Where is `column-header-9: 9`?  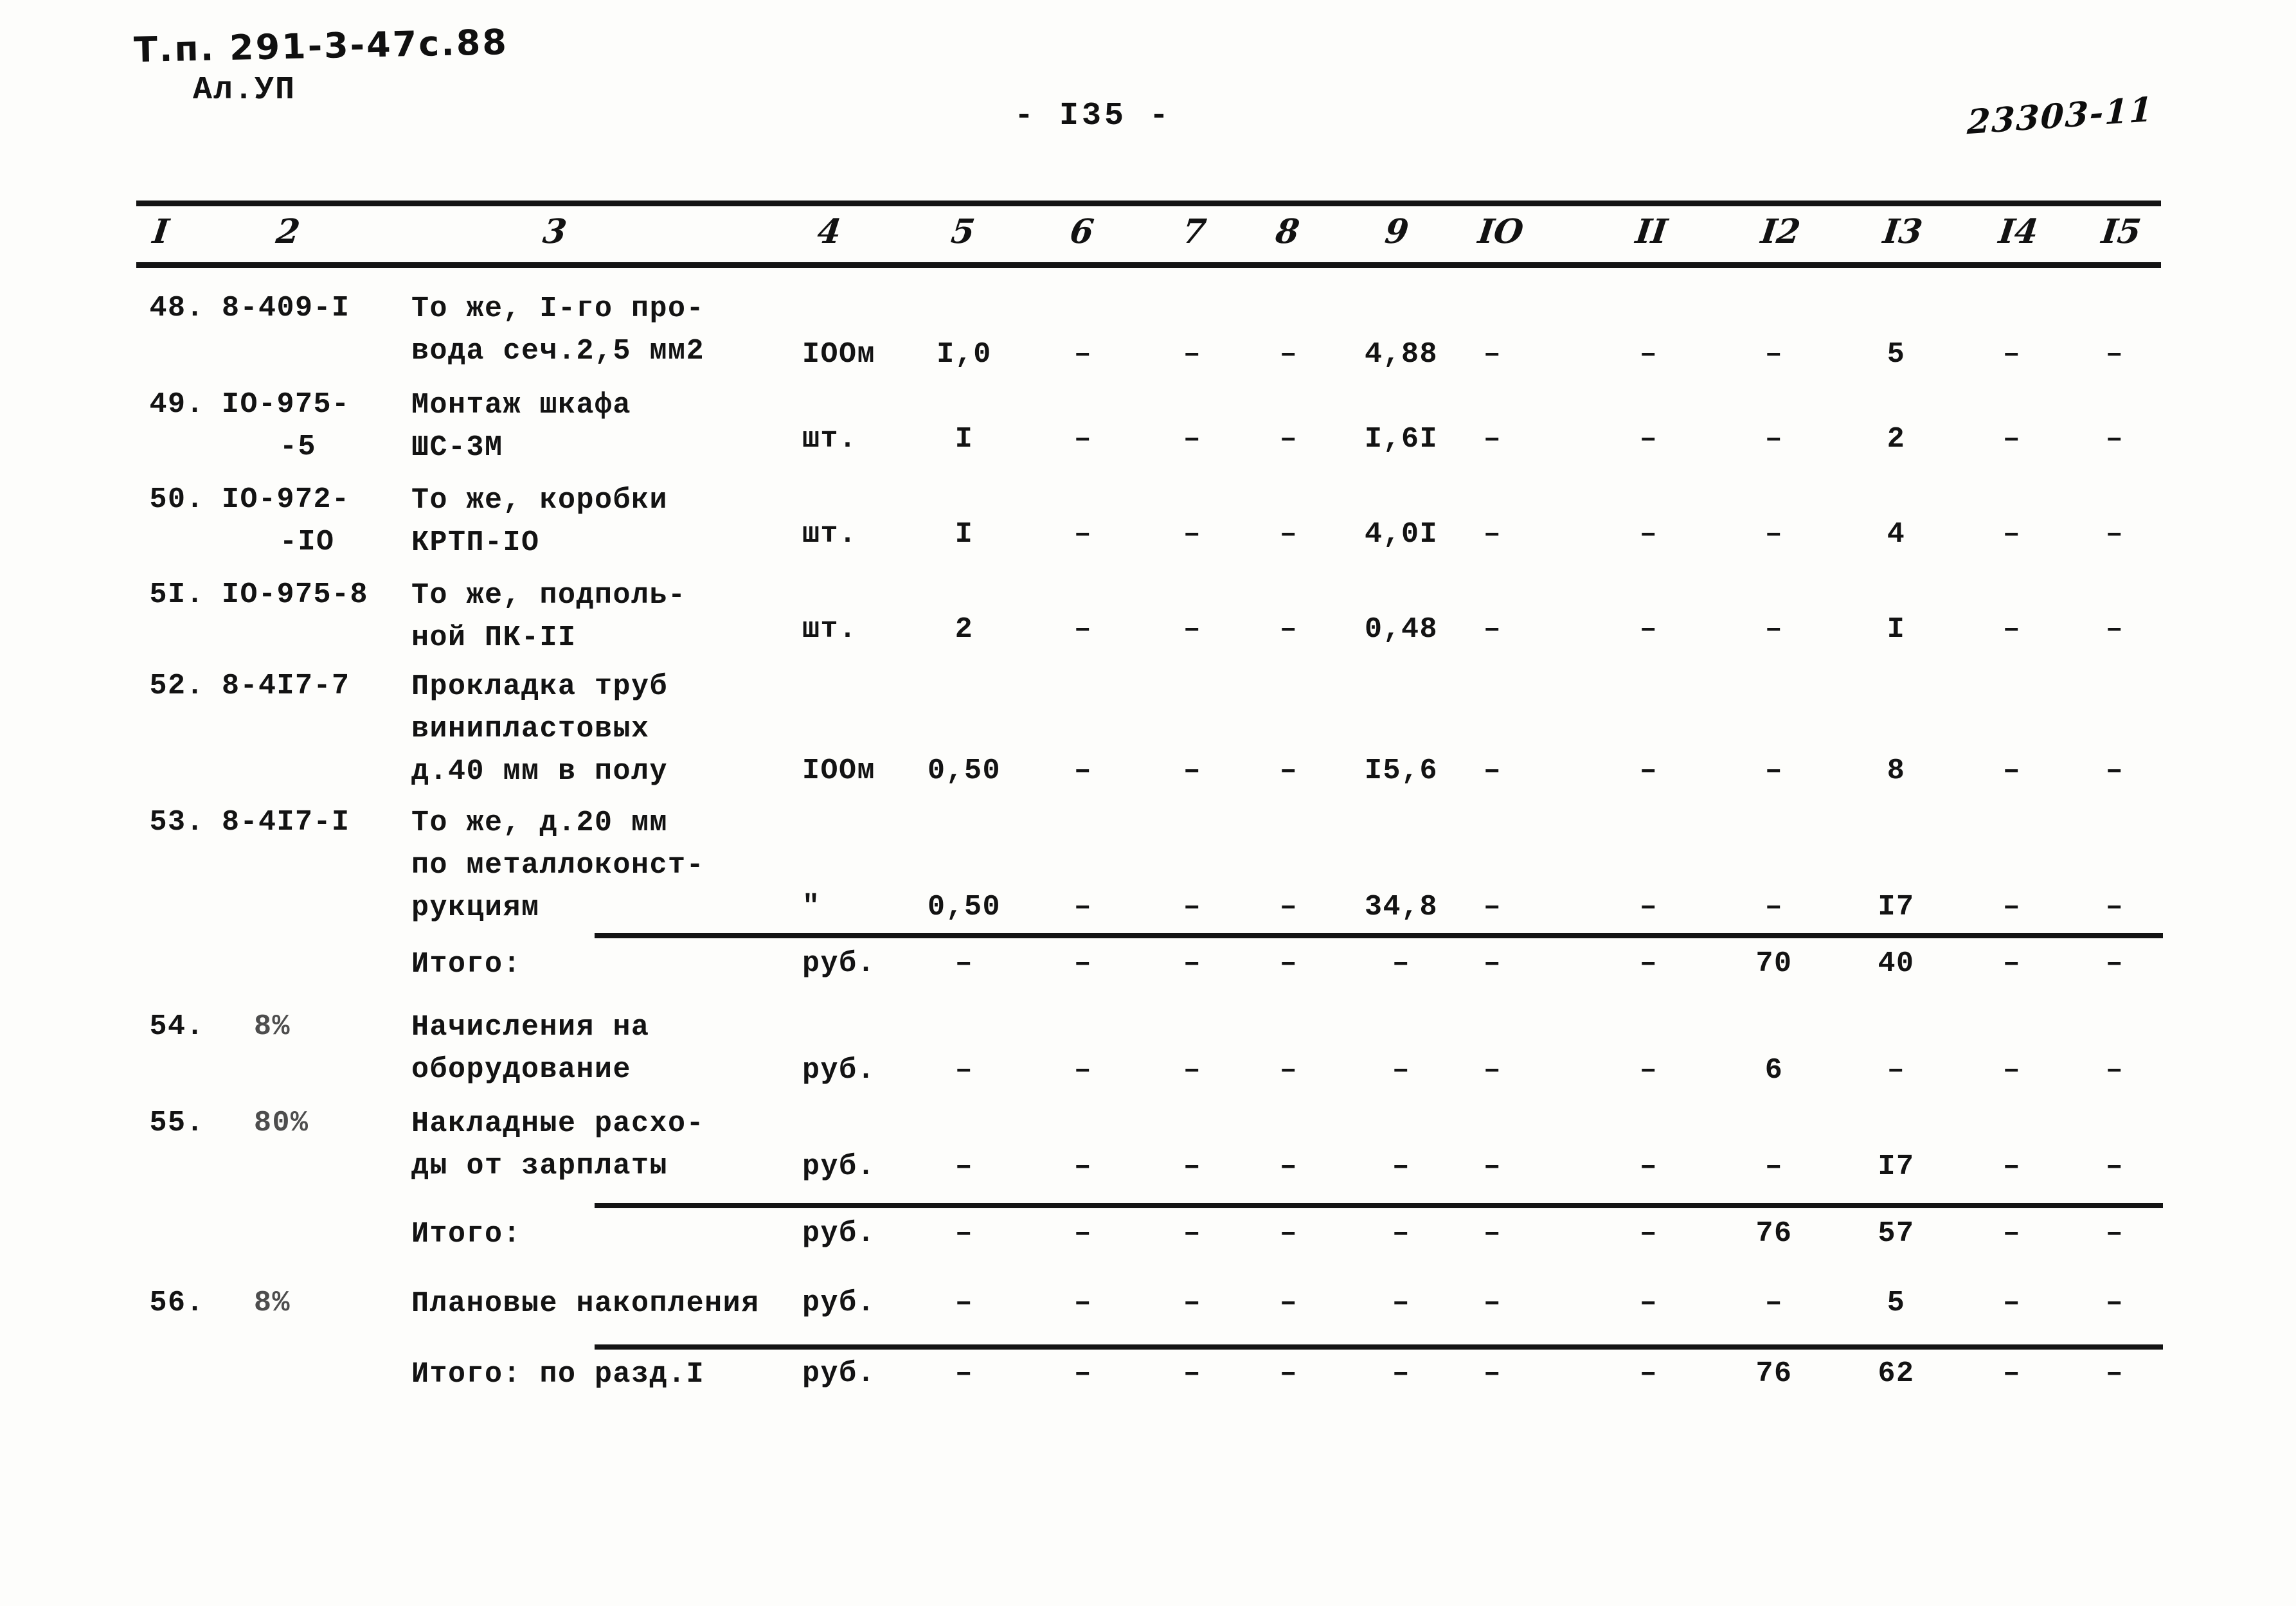 column-header-9: 9 is located at coordinates (1397, 231).